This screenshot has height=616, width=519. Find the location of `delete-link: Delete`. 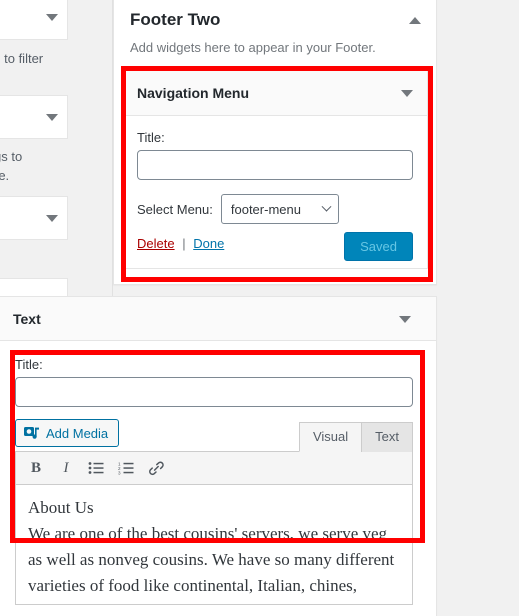

delete-link: Delete is located at coordinates (156, 243).